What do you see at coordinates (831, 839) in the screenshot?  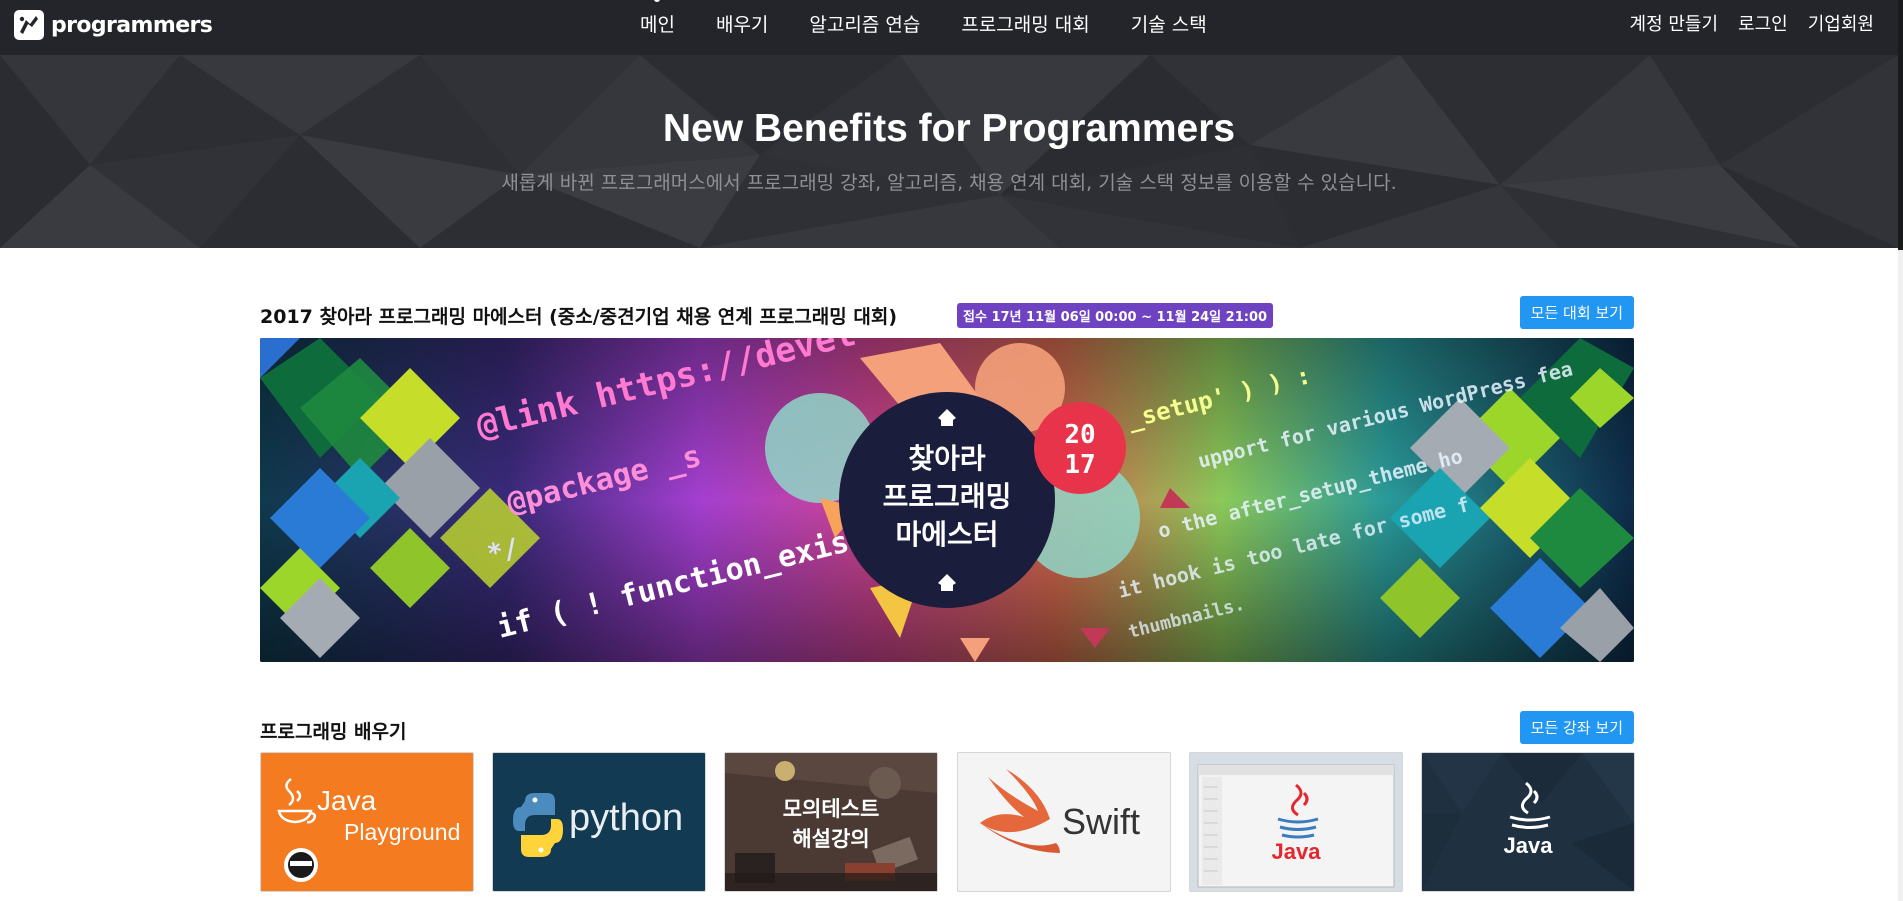 I see `card-label-line2: 해설강의` at bounding box center [831, 839].